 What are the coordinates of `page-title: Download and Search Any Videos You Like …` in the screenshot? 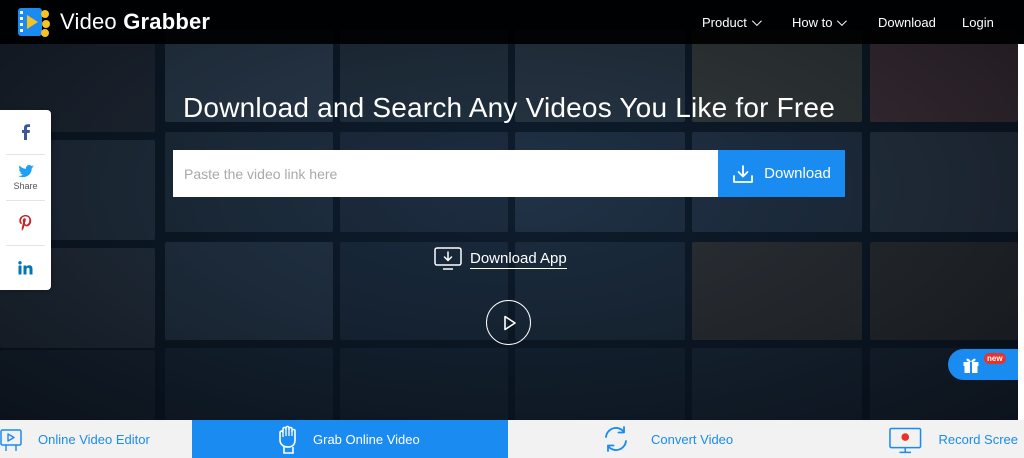 It's located at (509, 107).